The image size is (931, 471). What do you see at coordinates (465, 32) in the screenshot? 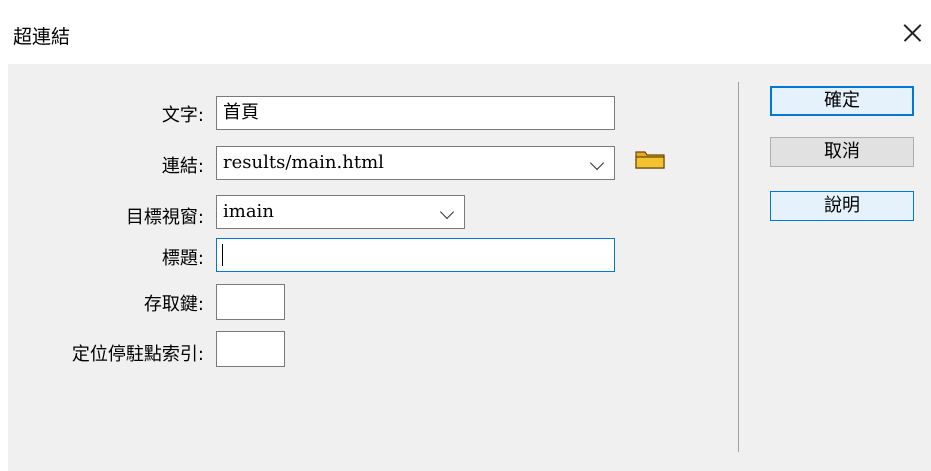
I see `title-bar: 超連結` at bounding box center [465, 32].